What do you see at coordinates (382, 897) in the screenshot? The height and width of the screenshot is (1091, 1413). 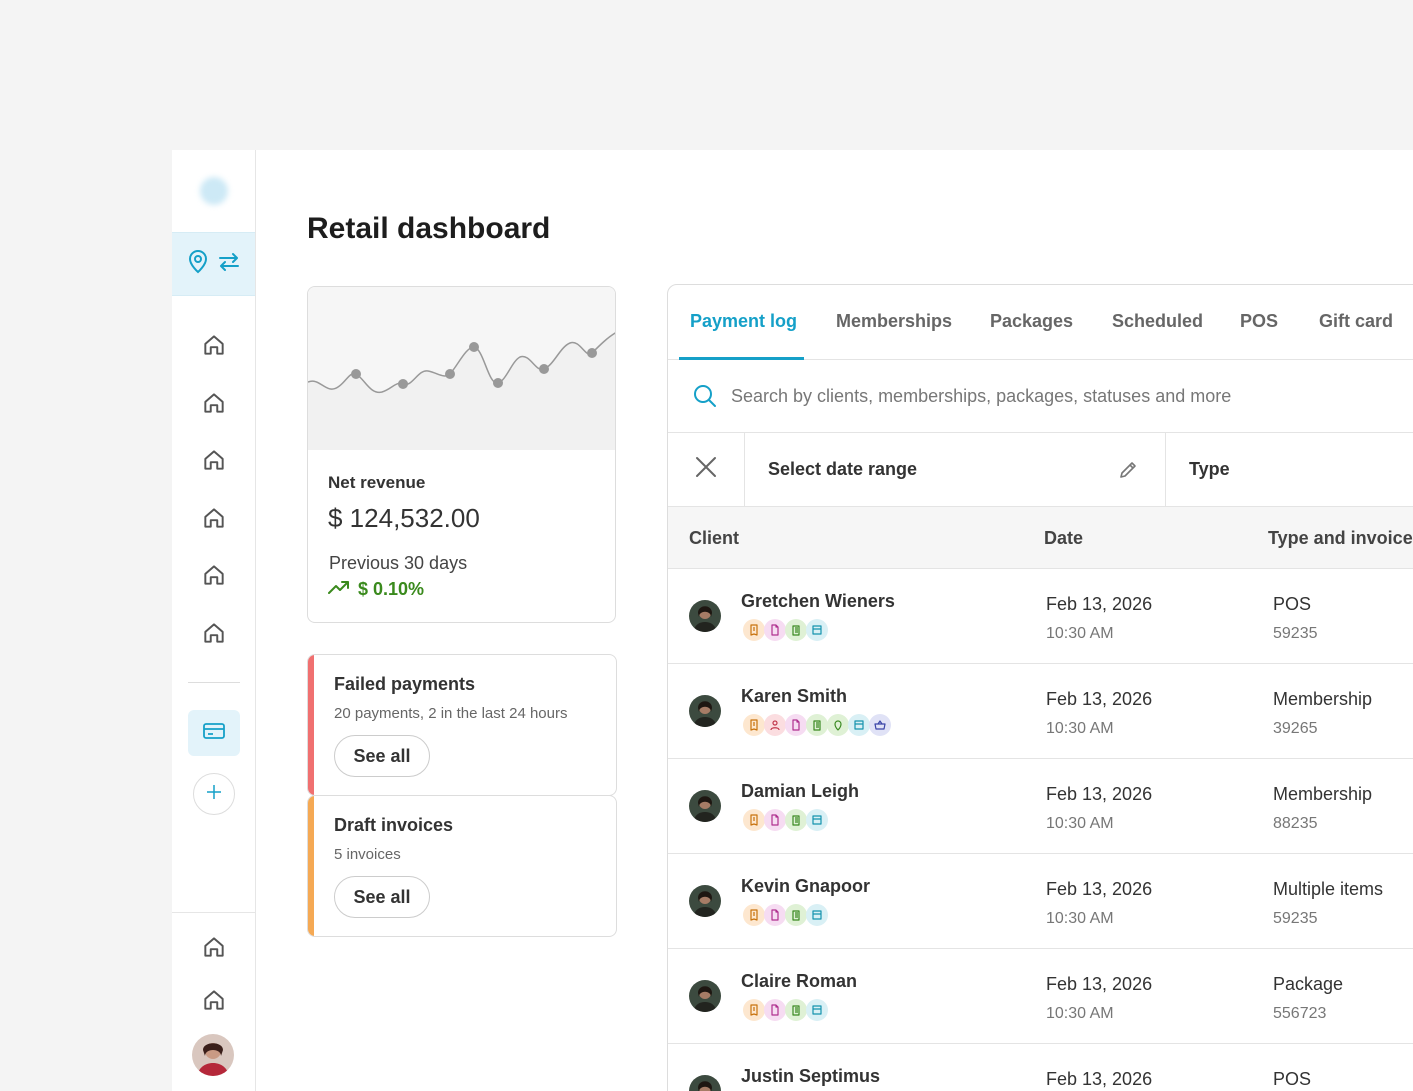 I see `draft-see-all-button: See all` at bounding box center [382, 897].